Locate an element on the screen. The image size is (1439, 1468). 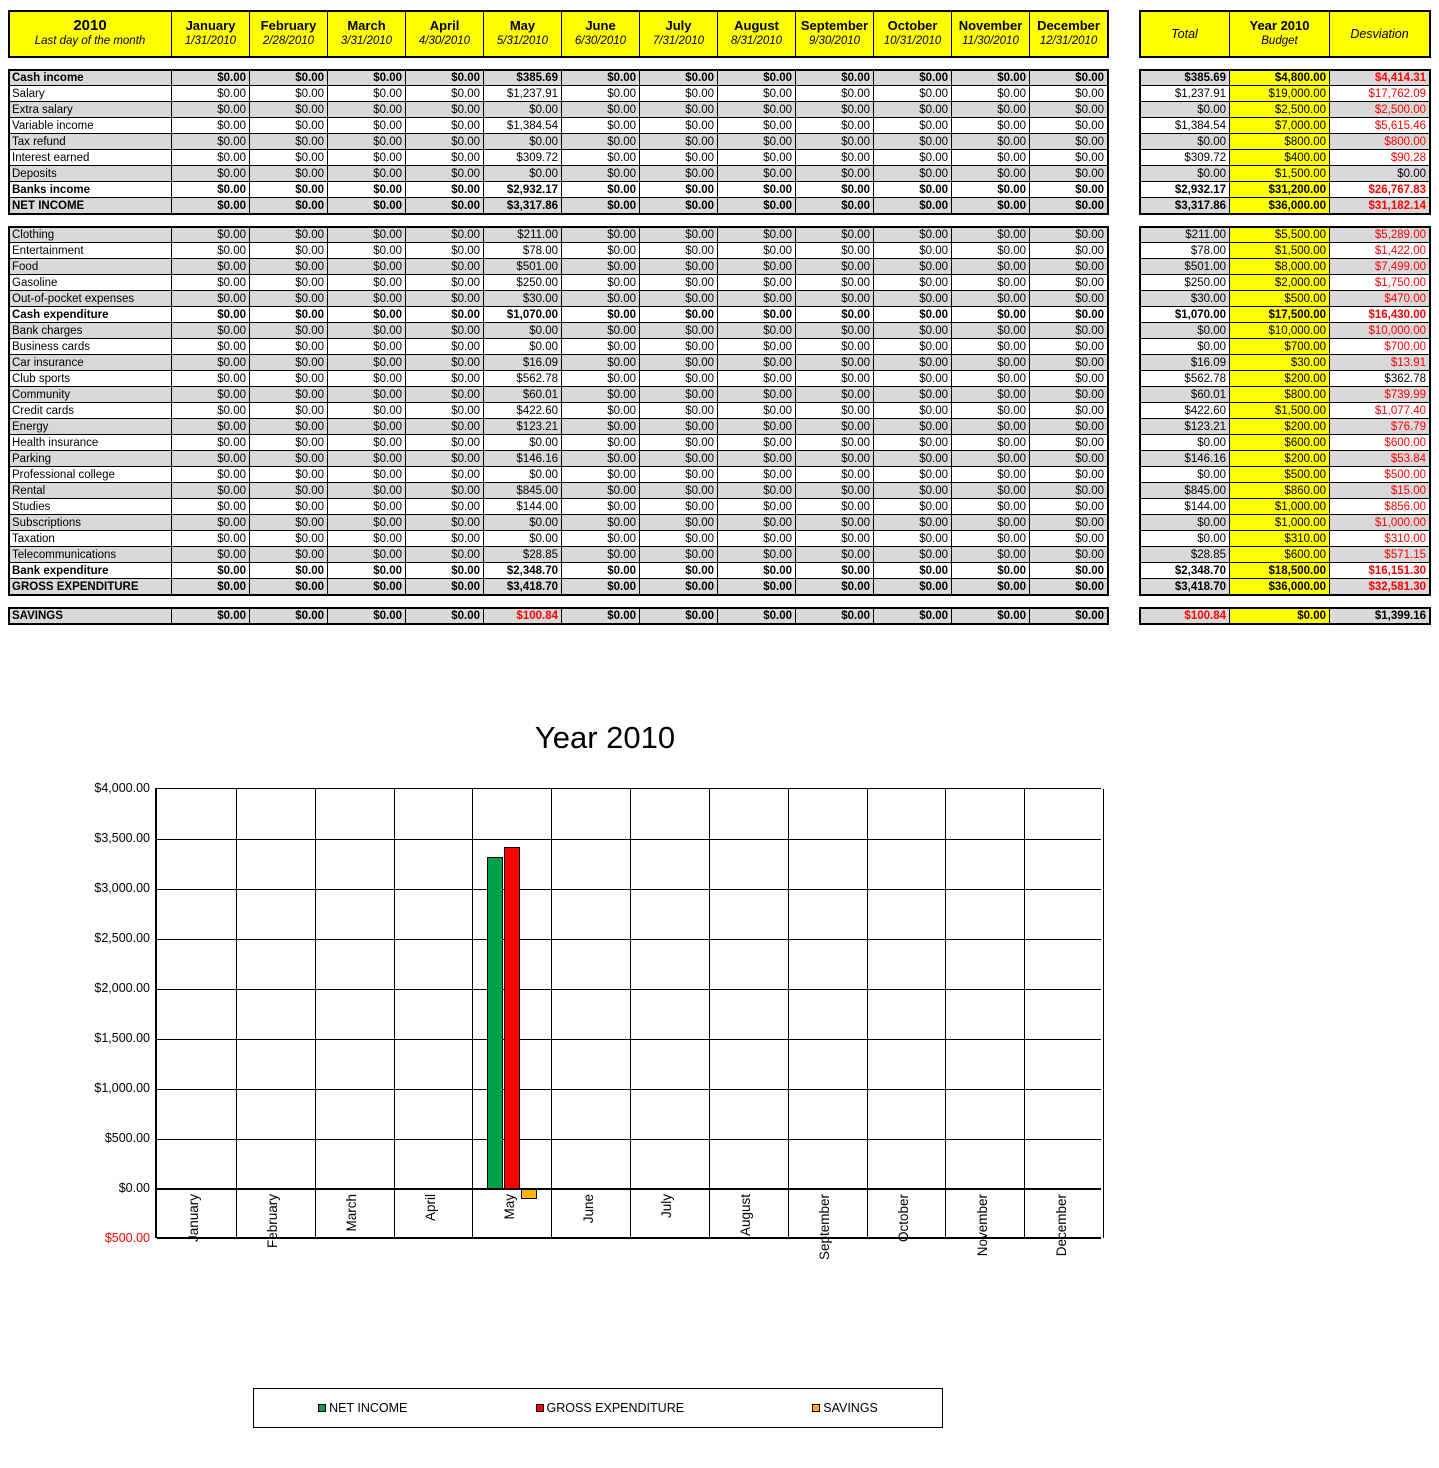
legend-item: NET INCOME is located at coordinates (362, 1408).